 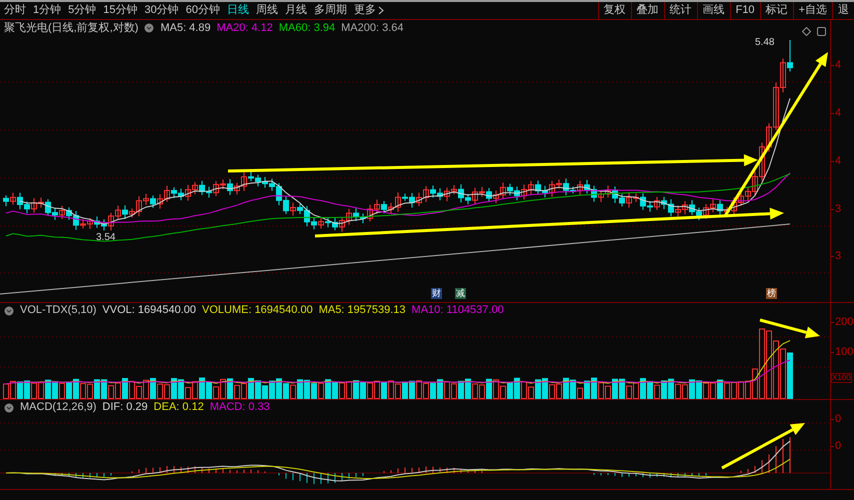 What do you see at coordinates (120, 10) in the screenshot?
I see `period-tab: 15分钟` at bounding box center [120, 10].